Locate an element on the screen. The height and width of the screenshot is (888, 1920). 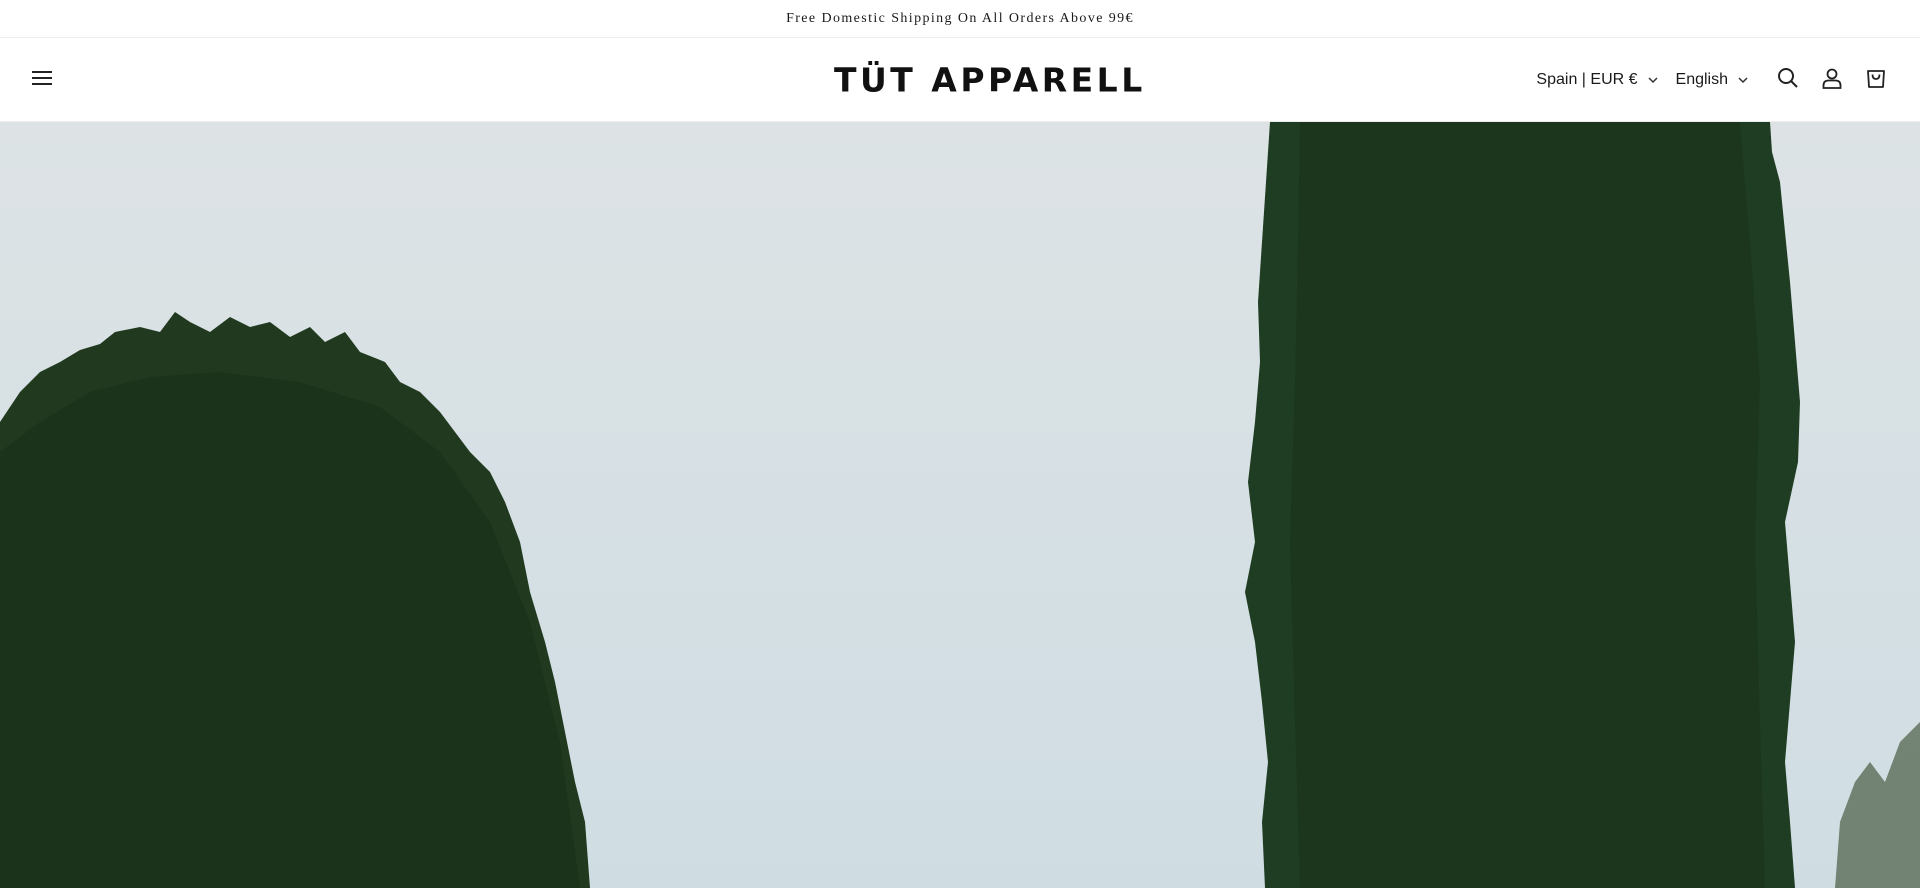
menu-button is located at coordinates (42, 80).